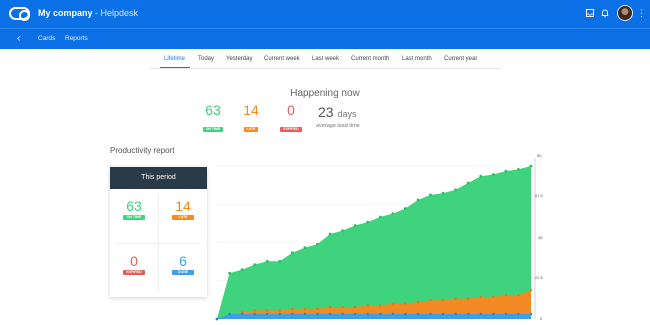  Describe the element at coordinates (370, 59) in the screenshot. I see `tab-current-month: Current month` at that location.